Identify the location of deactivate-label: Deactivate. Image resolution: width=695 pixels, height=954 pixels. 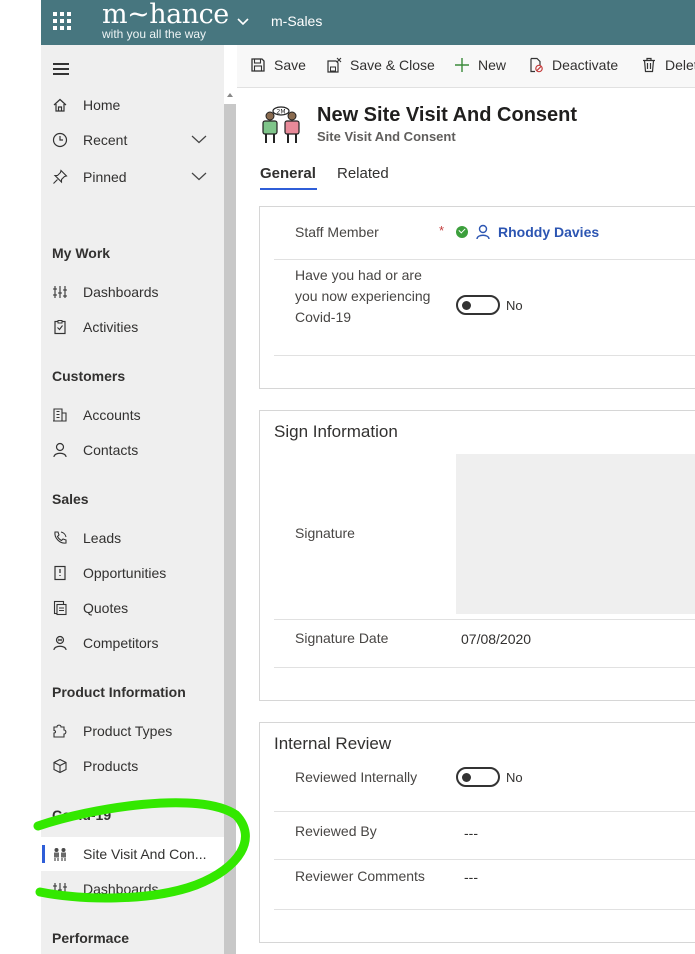
(585, 65).